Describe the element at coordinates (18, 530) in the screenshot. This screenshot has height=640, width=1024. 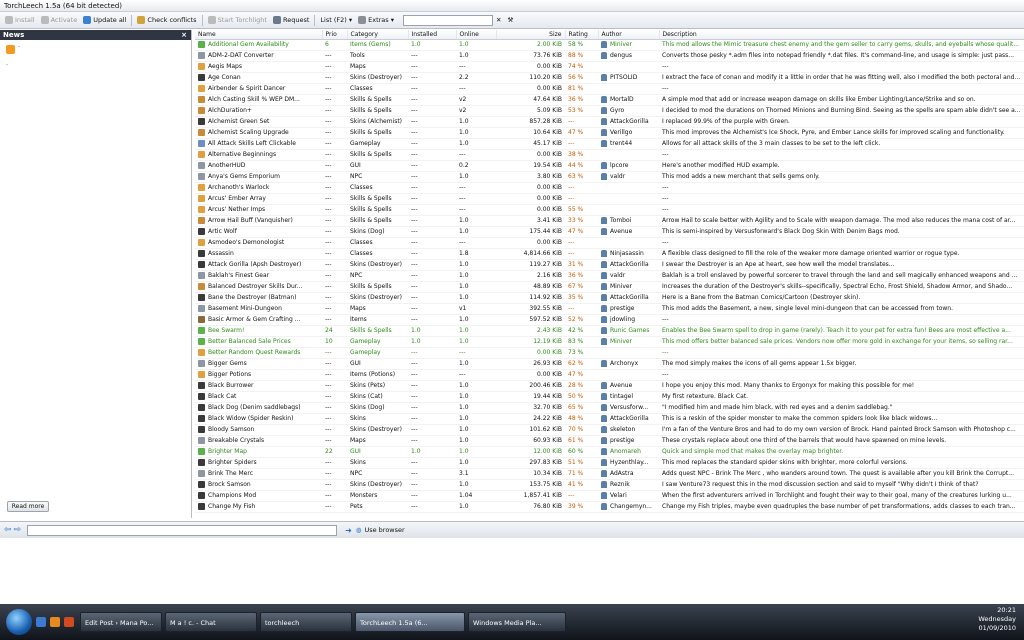
I see `forward-icon: ⇨` at that location.